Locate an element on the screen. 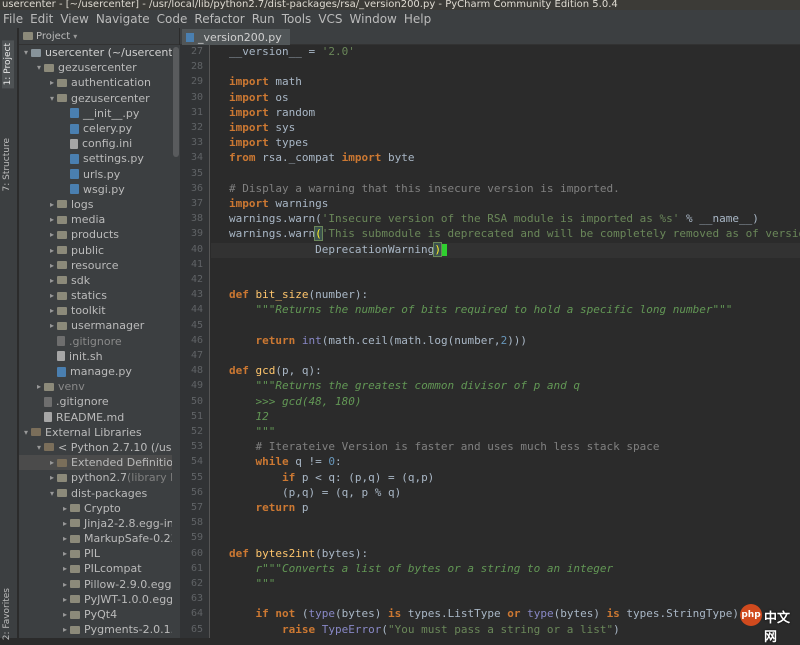 The image size is (800, 645). tree-item: ▸ PyJWT-1.0.0.egg-in is located at coordinates (95, 599).